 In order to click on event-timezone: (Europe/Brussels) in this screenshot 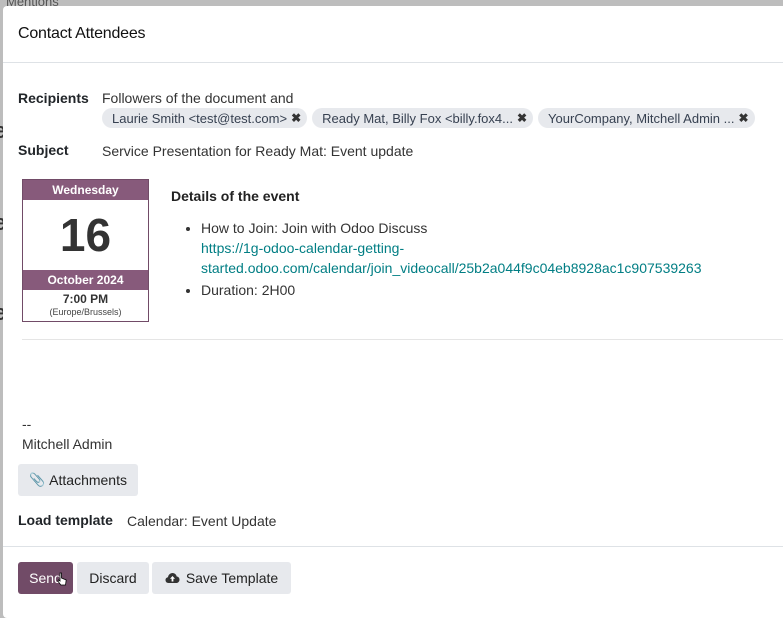, I will do `click(85, 312)`.